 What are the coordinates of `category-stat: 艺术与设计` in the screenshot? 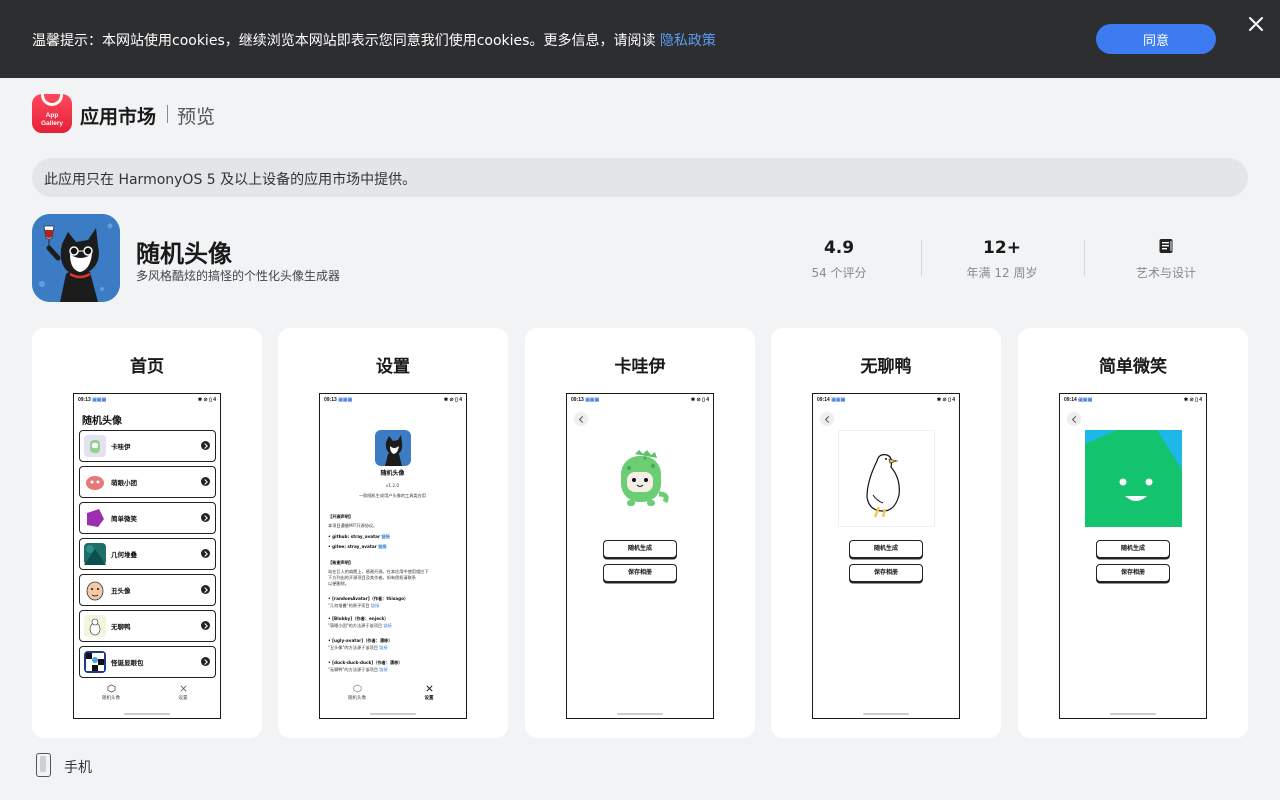 It's located at (1166, 259).